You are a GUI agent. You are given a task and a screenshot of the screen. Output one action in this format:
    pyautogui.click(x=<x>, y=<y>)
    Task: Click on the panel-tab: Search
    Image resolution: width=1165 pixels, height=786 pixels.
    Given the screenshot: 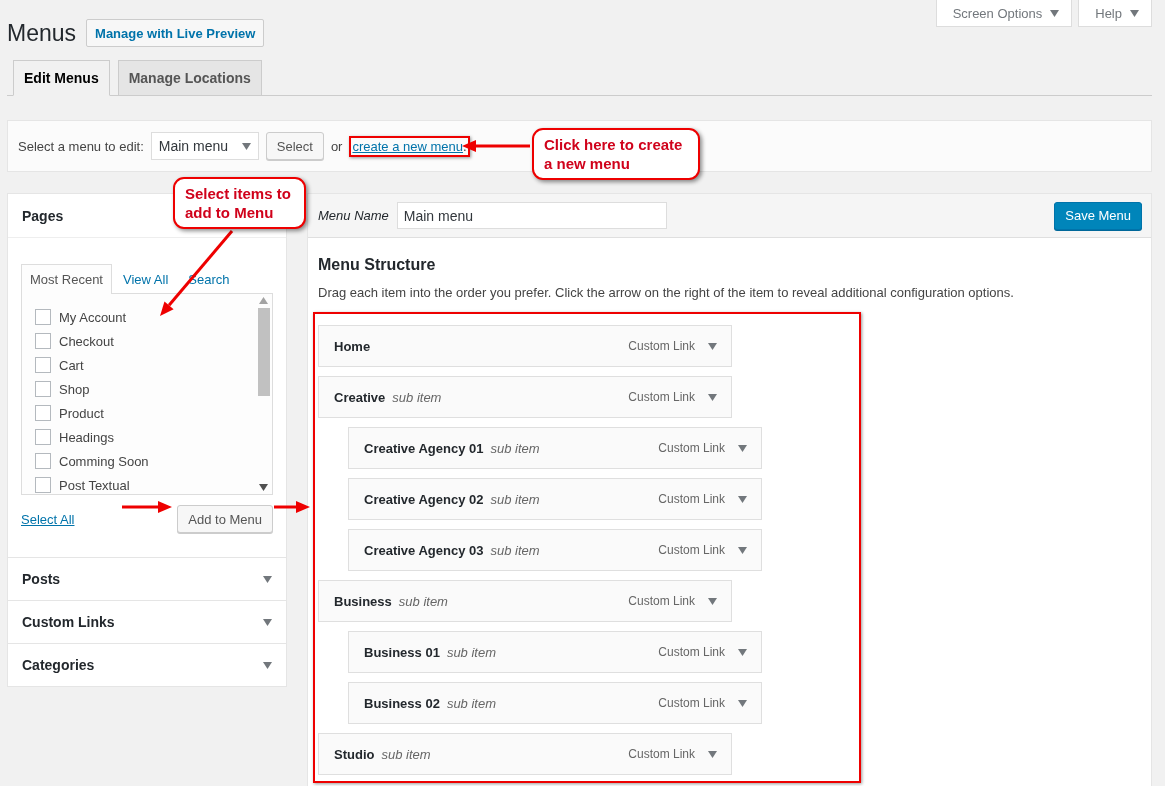 What is the action you would take?
    pyautogui.click(x=209, y=279)
    